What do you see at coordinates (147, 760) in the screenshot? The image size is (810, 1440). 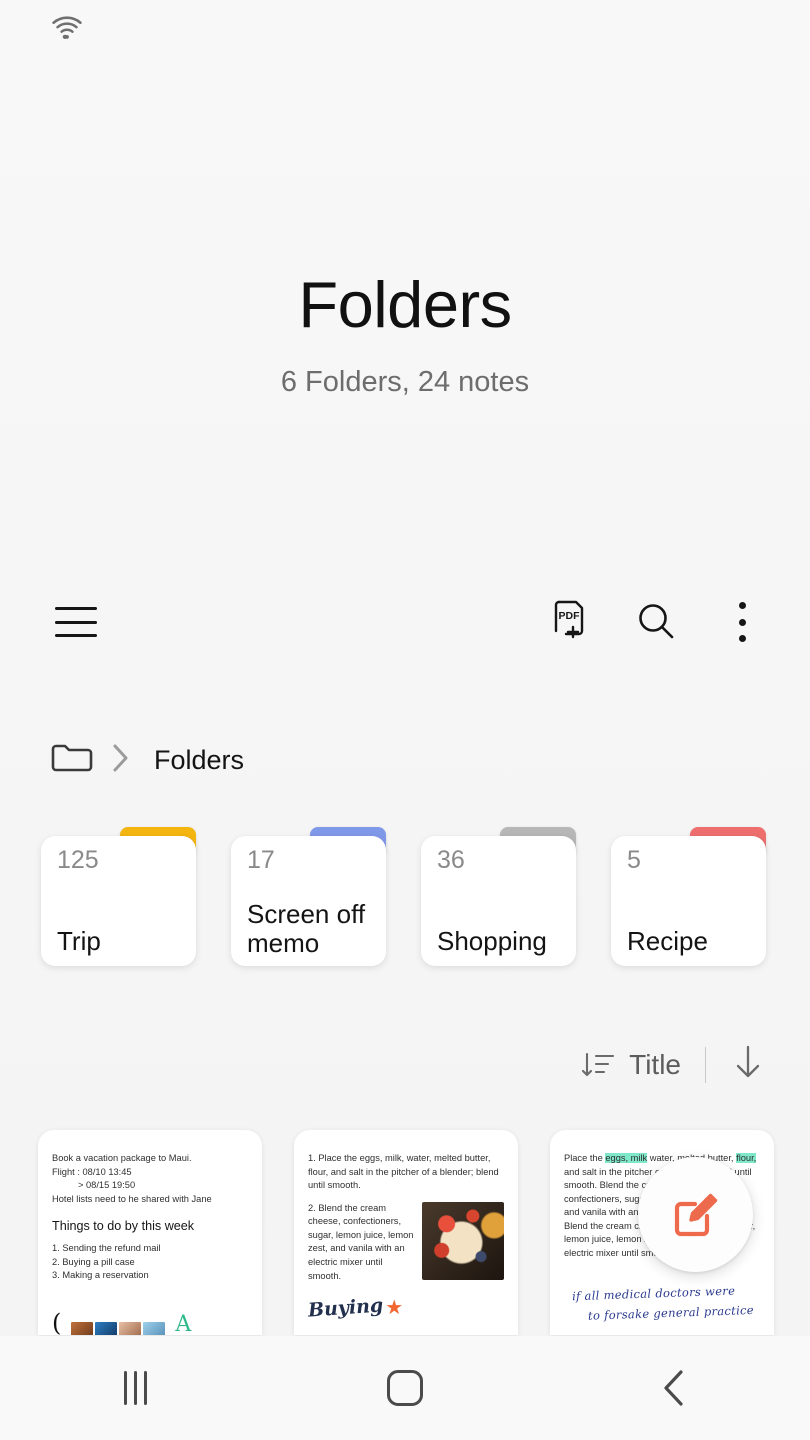 I see `breadcrumb: Folders` at bounding box center [147, 760].